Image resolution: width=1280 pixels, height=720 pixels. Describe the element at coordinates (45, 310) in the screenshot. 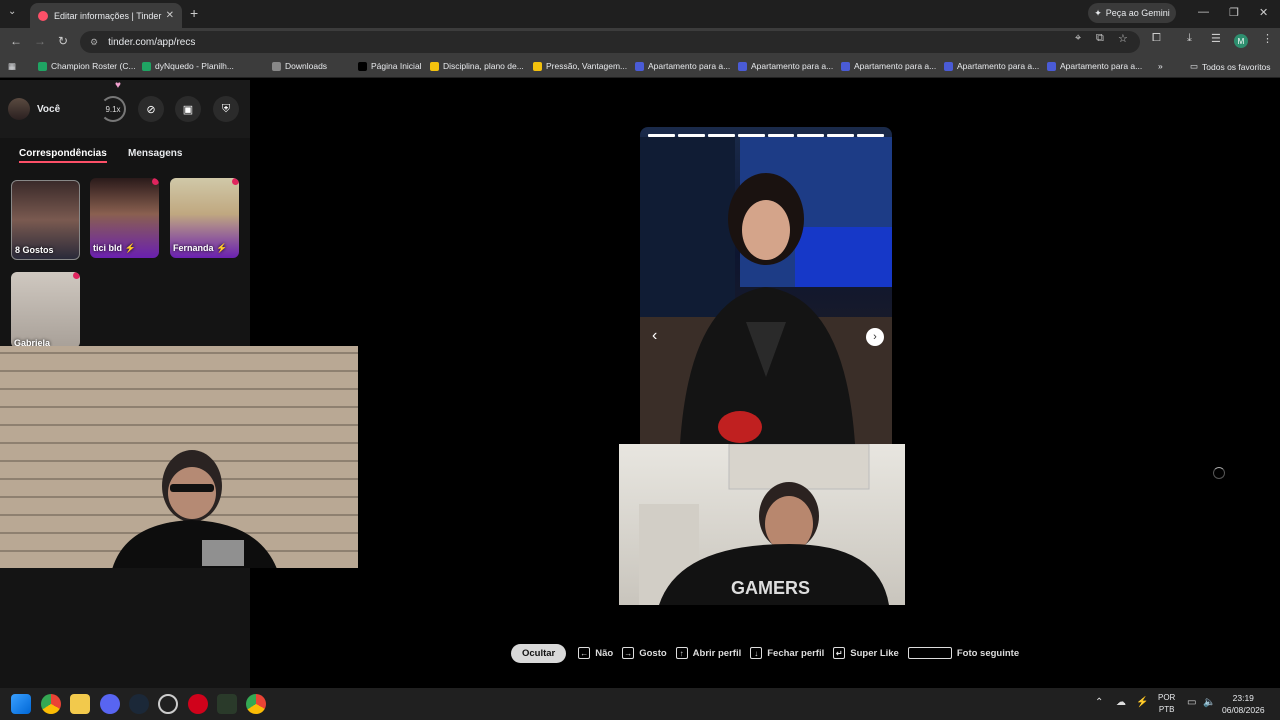

I see `match-card: Gabriela` at that location.